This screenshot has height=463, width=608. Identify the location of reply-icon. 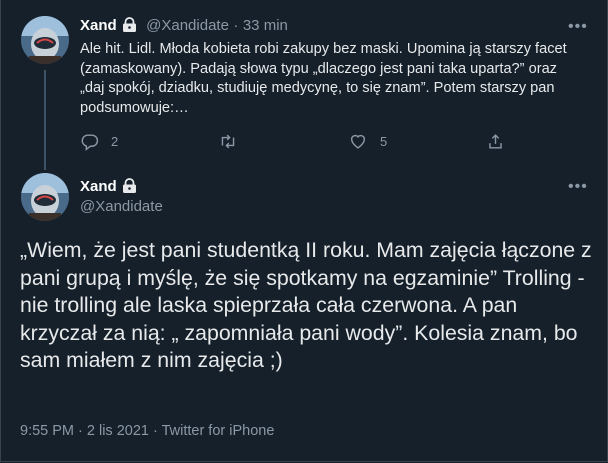
(90, 142).